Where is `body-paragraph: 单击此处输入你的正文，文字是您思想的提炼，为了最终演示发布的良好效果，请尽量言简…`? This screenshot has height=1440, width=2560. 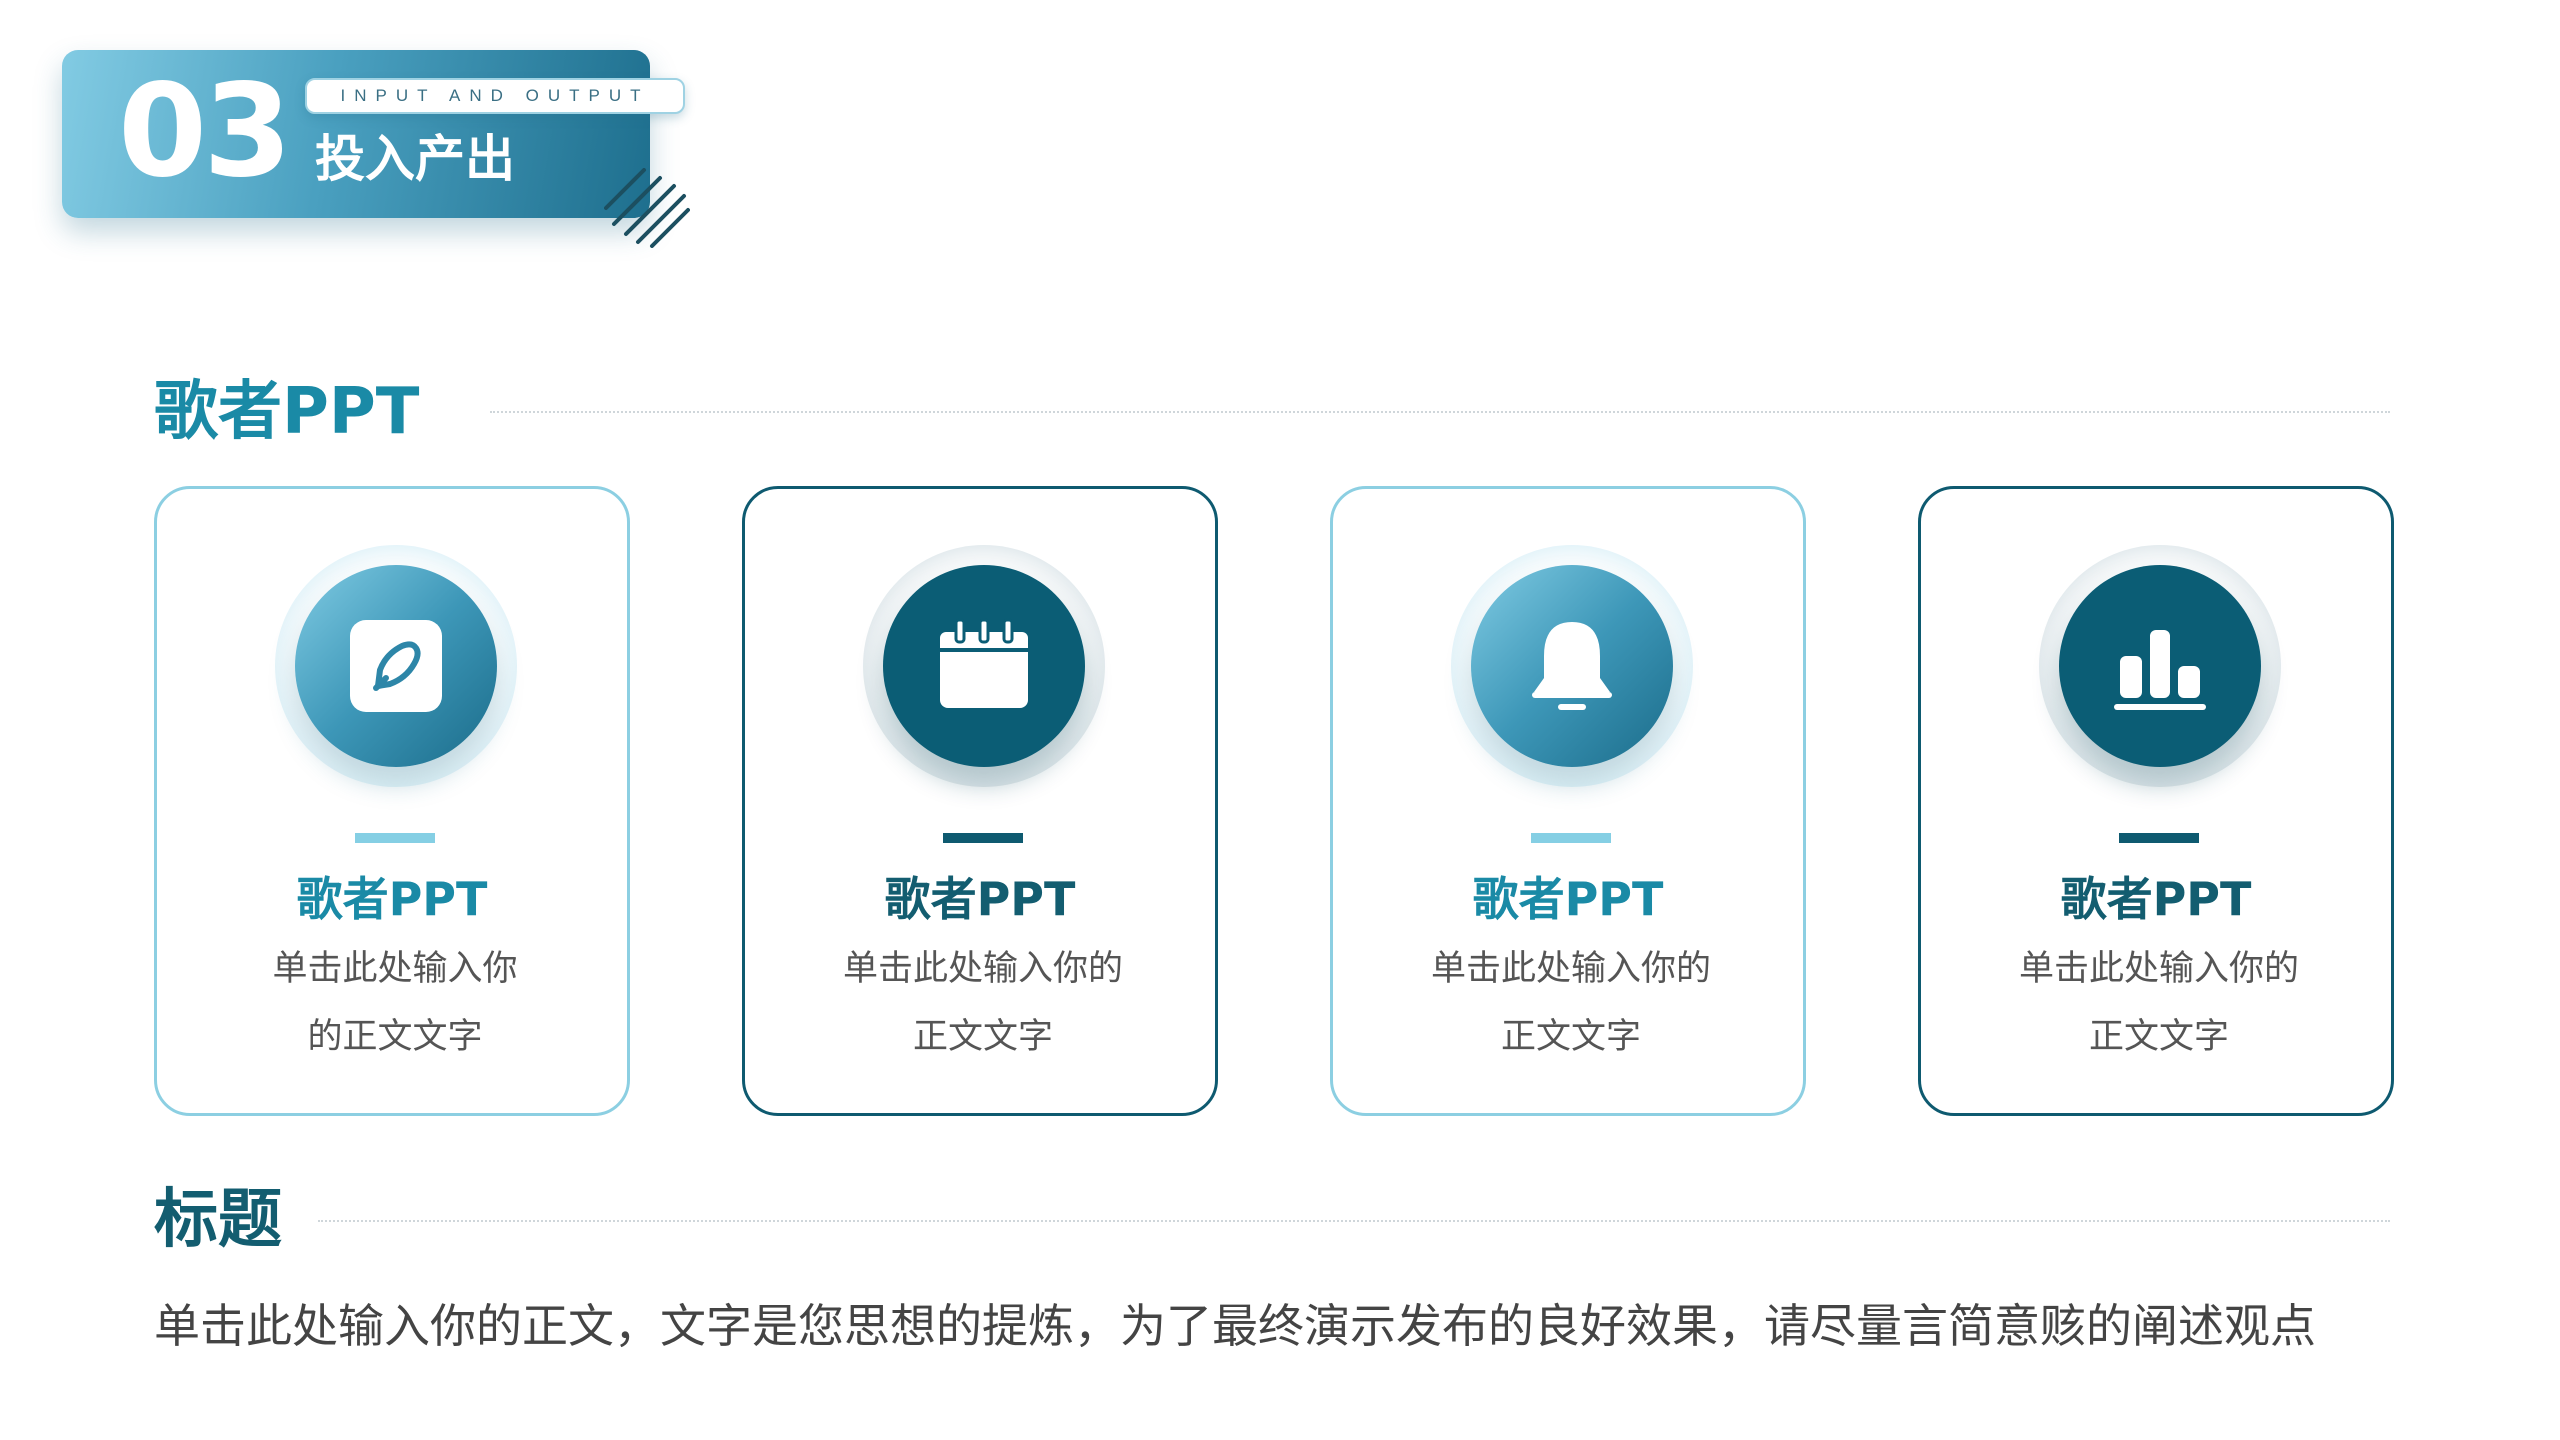 body-paragraph: 单击此处输入你的正文，文字是您思想的提炼，为了最终演示发布的良好效果，请尽量言简… is located at coordinates (1235, 1326).